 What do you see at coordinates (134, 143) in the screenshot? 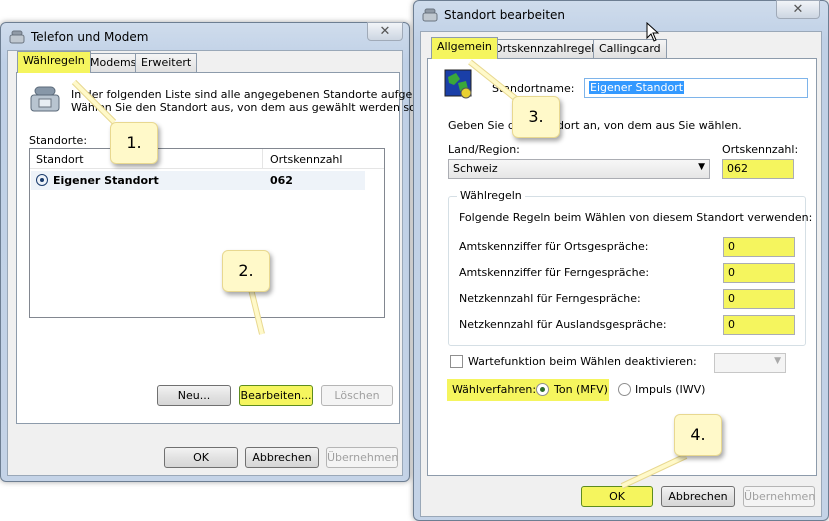
I see `callout-1: 1.` at bounding box center [134, 143].